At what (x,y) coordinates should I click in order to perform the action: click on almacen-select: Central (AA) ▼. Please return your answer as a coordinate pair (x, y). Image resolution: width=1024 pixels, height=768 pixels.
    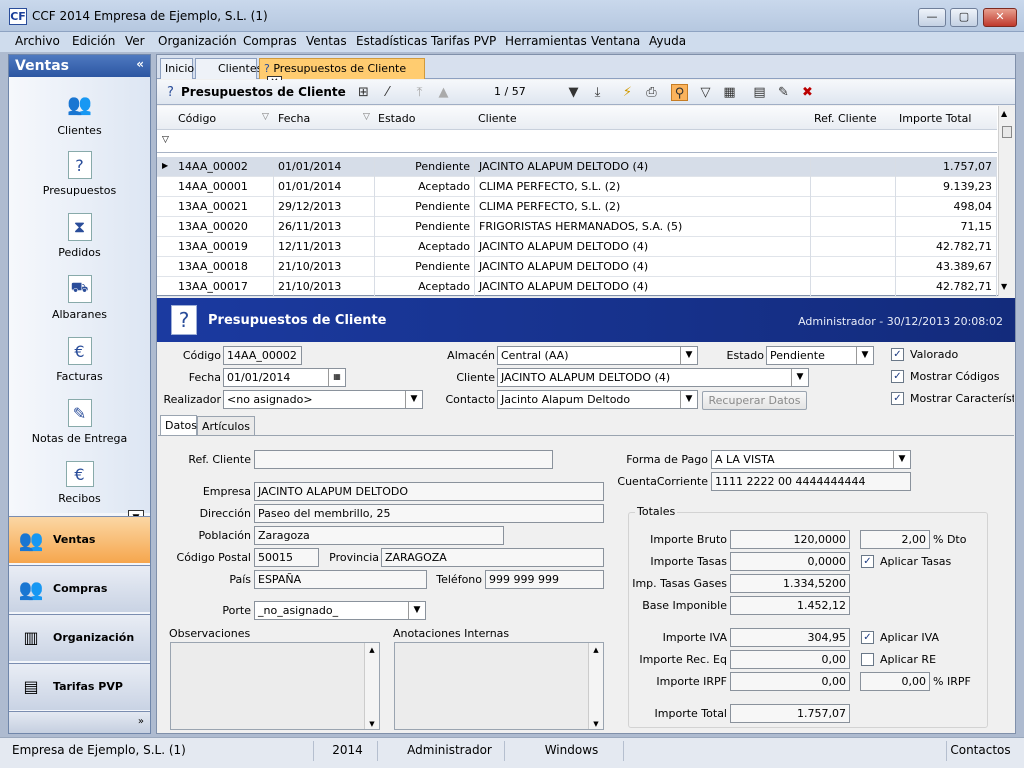
    Looking at the image, I should click on (597, 355).